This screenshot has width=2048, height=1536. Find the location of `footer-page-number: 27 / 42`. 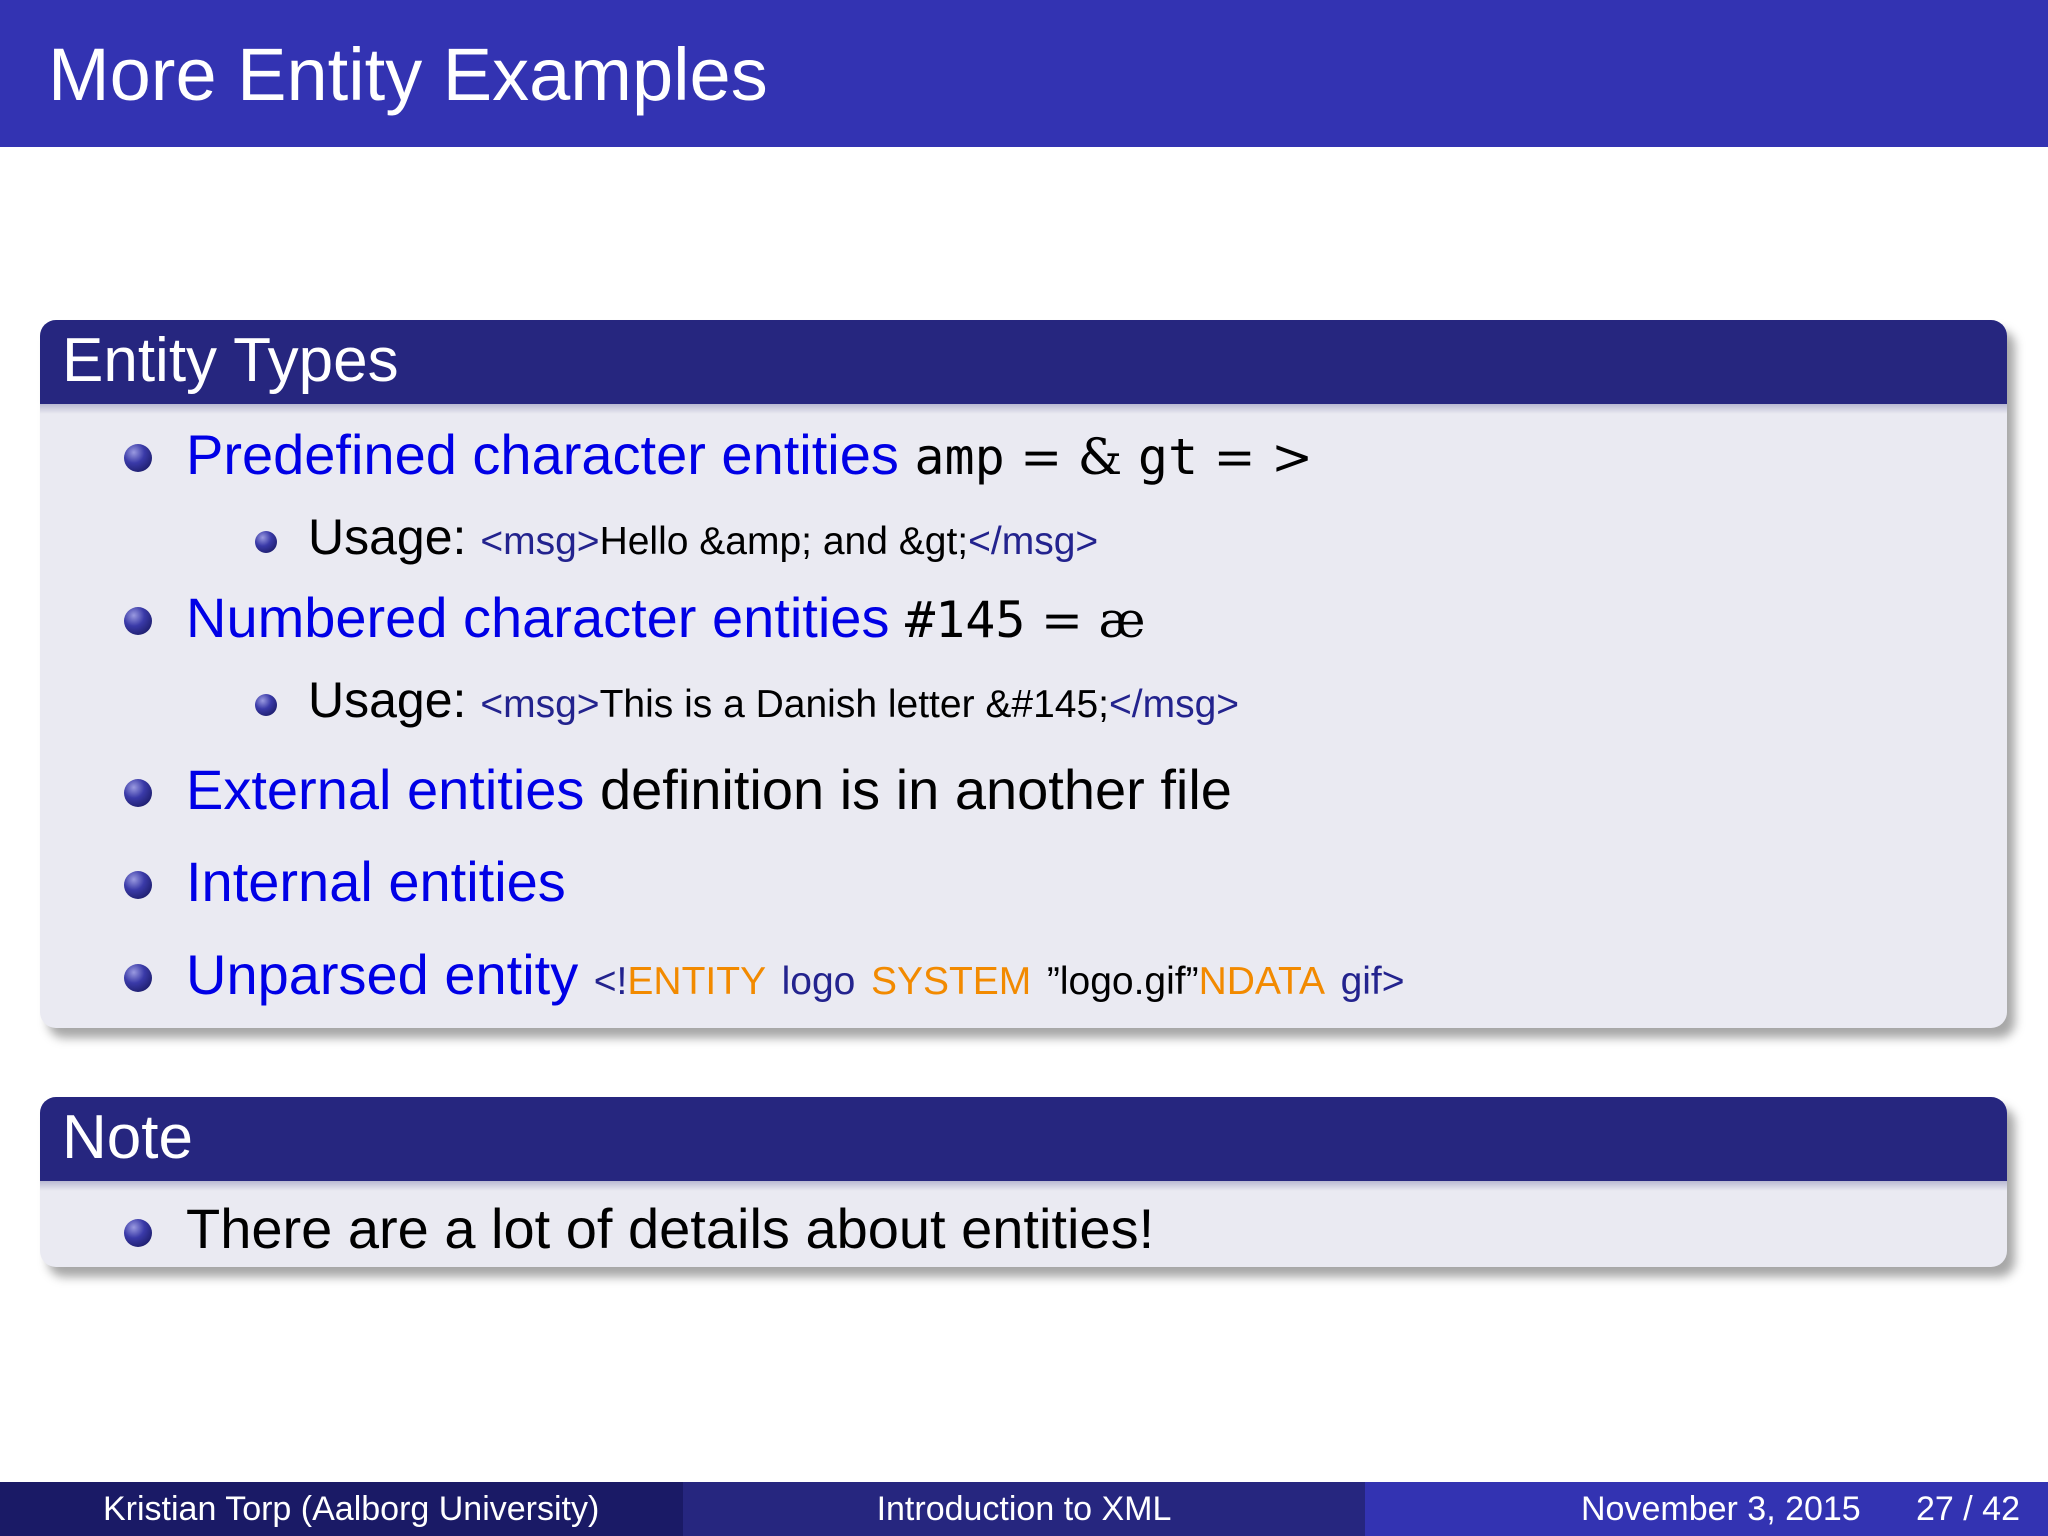

footer-page-number: 27 / 42 is located at coordinates (1968, 1509).